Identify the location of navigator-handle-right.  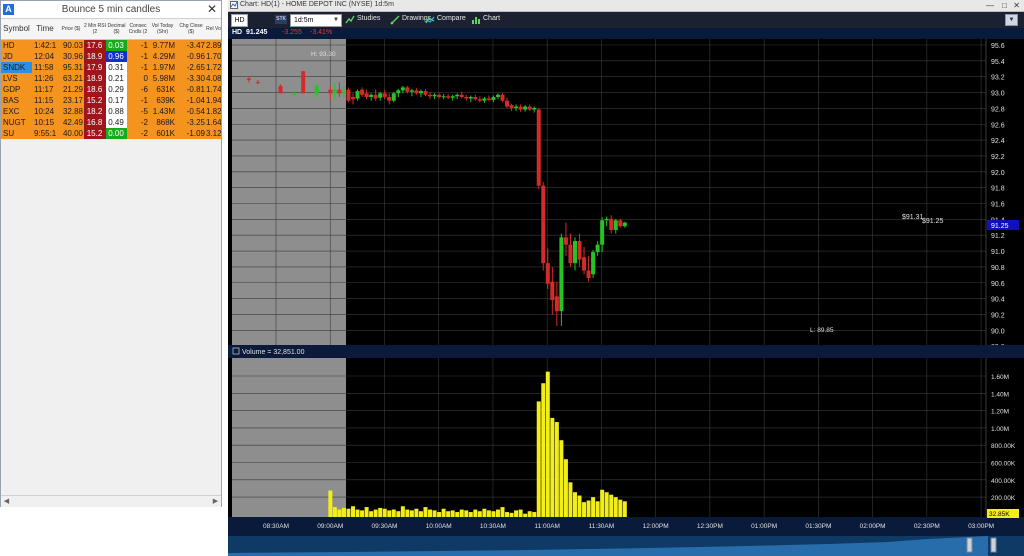
(993, 545).